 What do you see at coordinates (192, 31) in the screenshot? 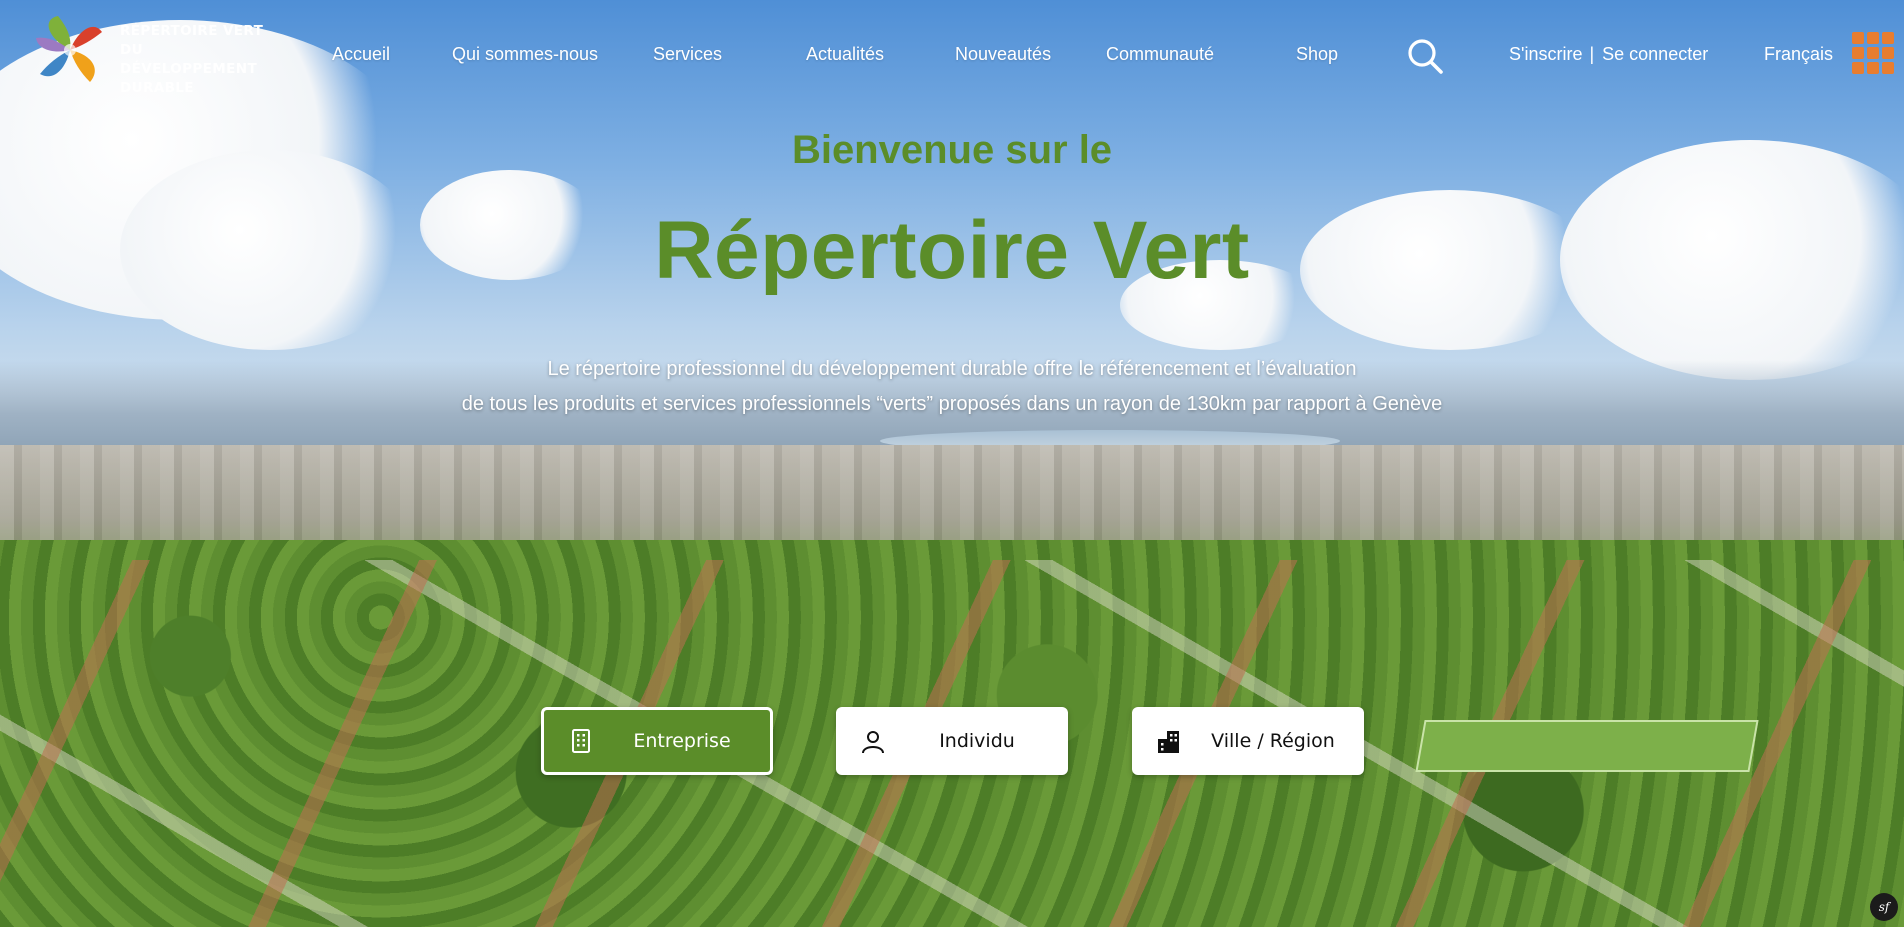
I see `brand-line-1: RÉPERTOIRE VERT` at bounding box center [192, 31].